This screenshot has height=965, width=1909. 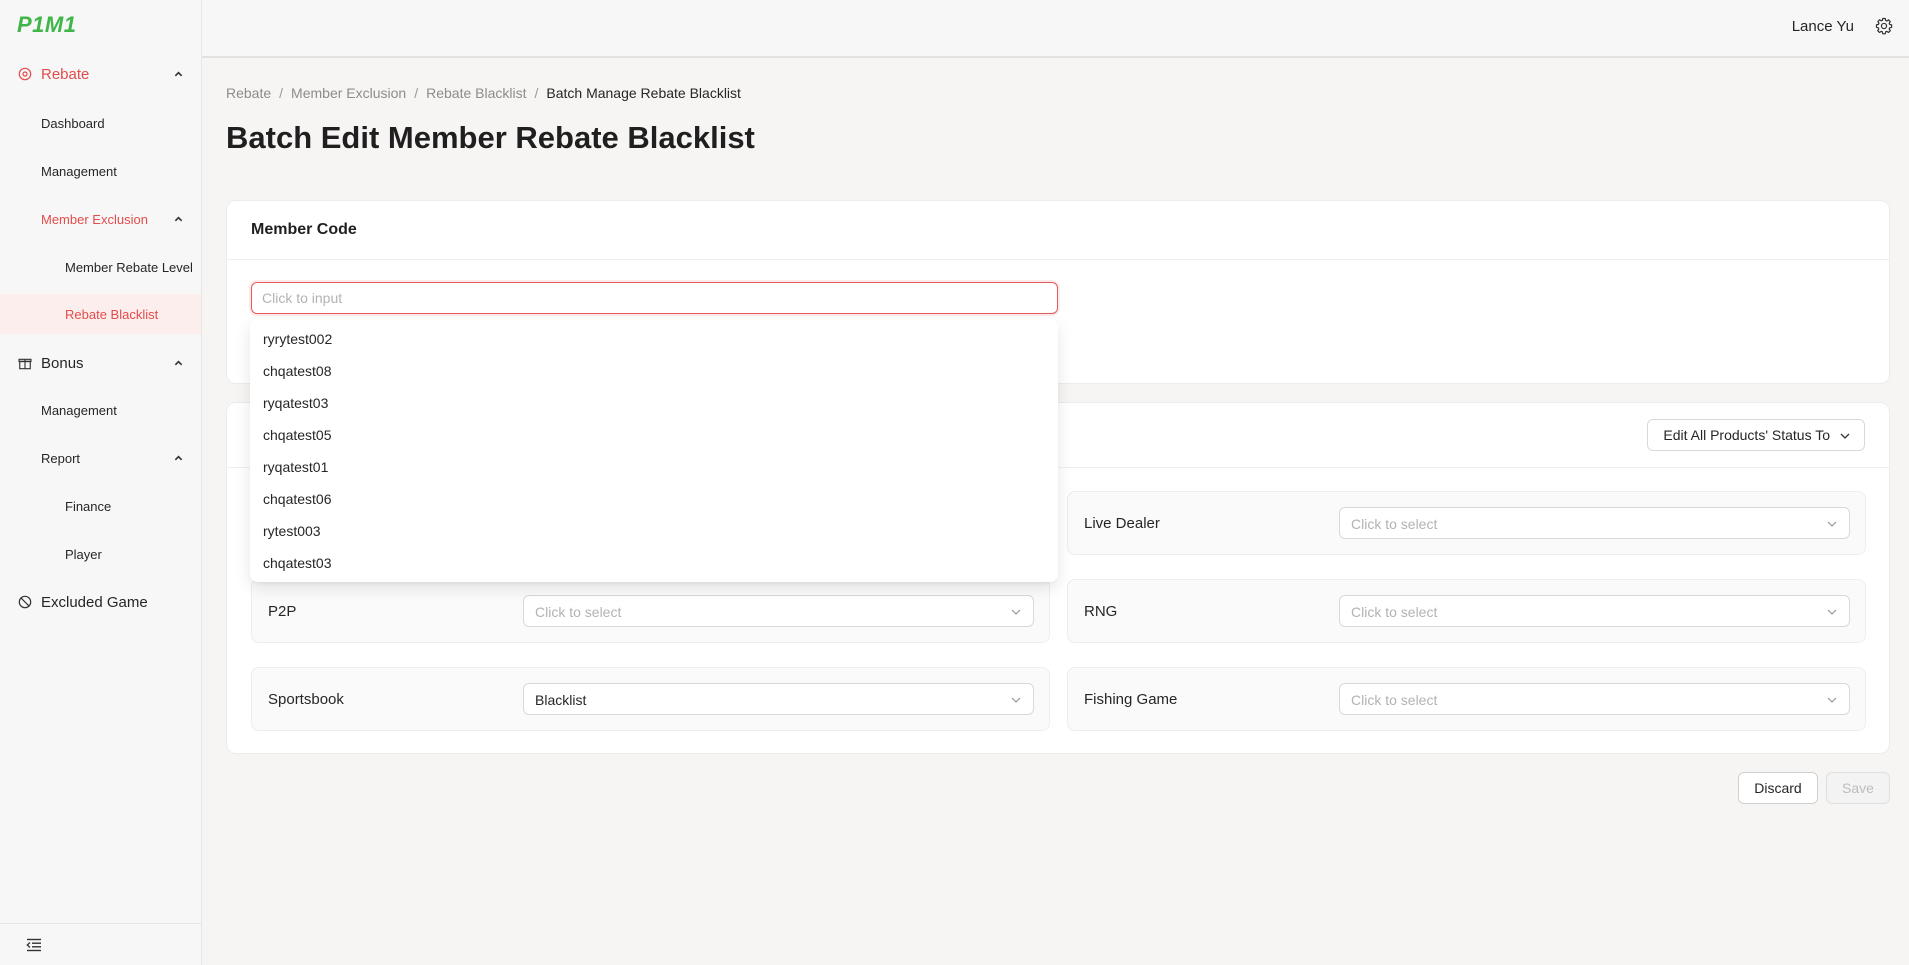 I want to click on product-row-p2p: P2P Click to select, so click(x=650, y=611).